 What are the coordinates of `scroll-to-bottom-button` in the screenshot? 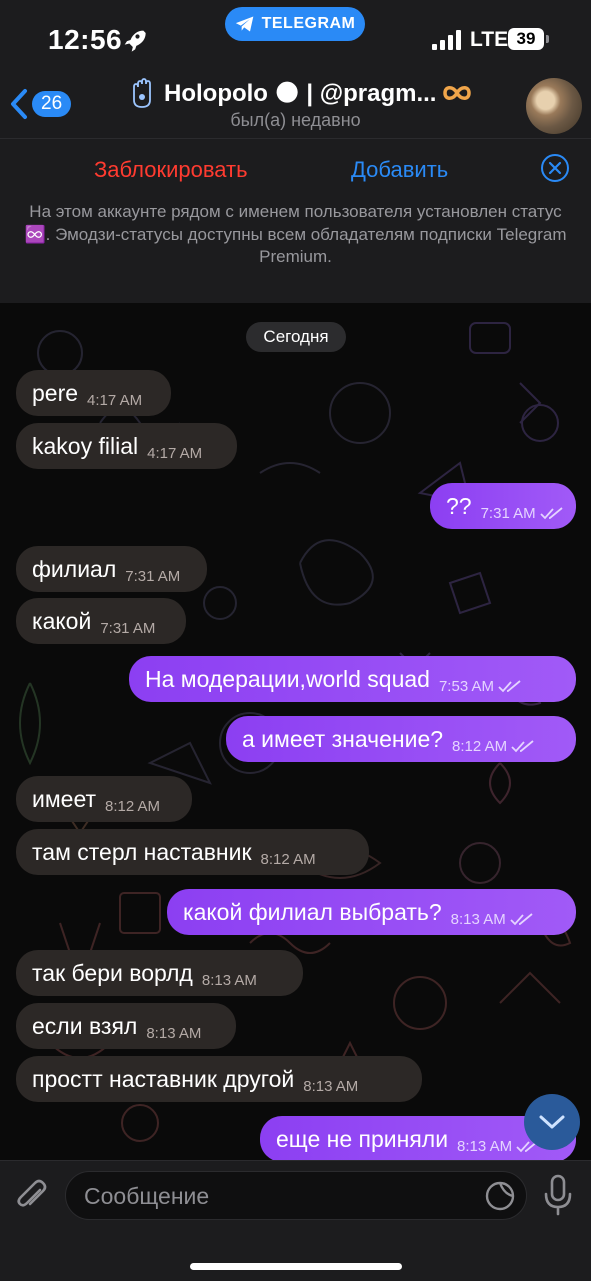 It's located at (552, 1122).